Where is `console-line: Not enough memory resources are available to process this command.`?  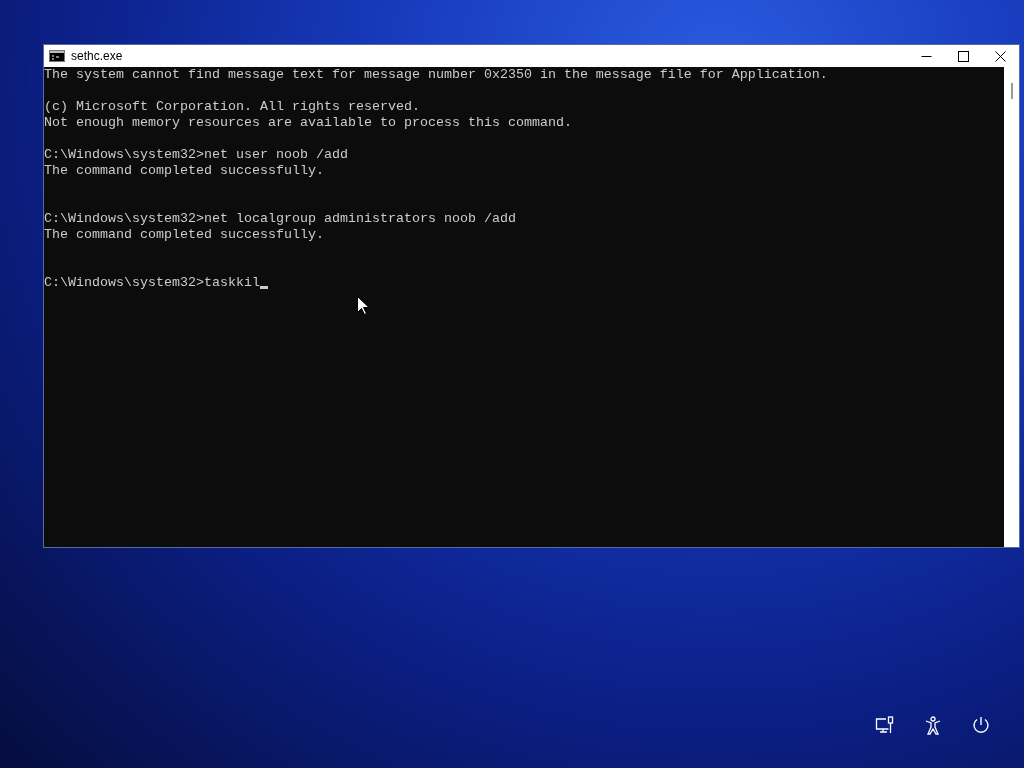
console-line: Not enough memory resources are available to process this command. is located at coordinates (308, 123).